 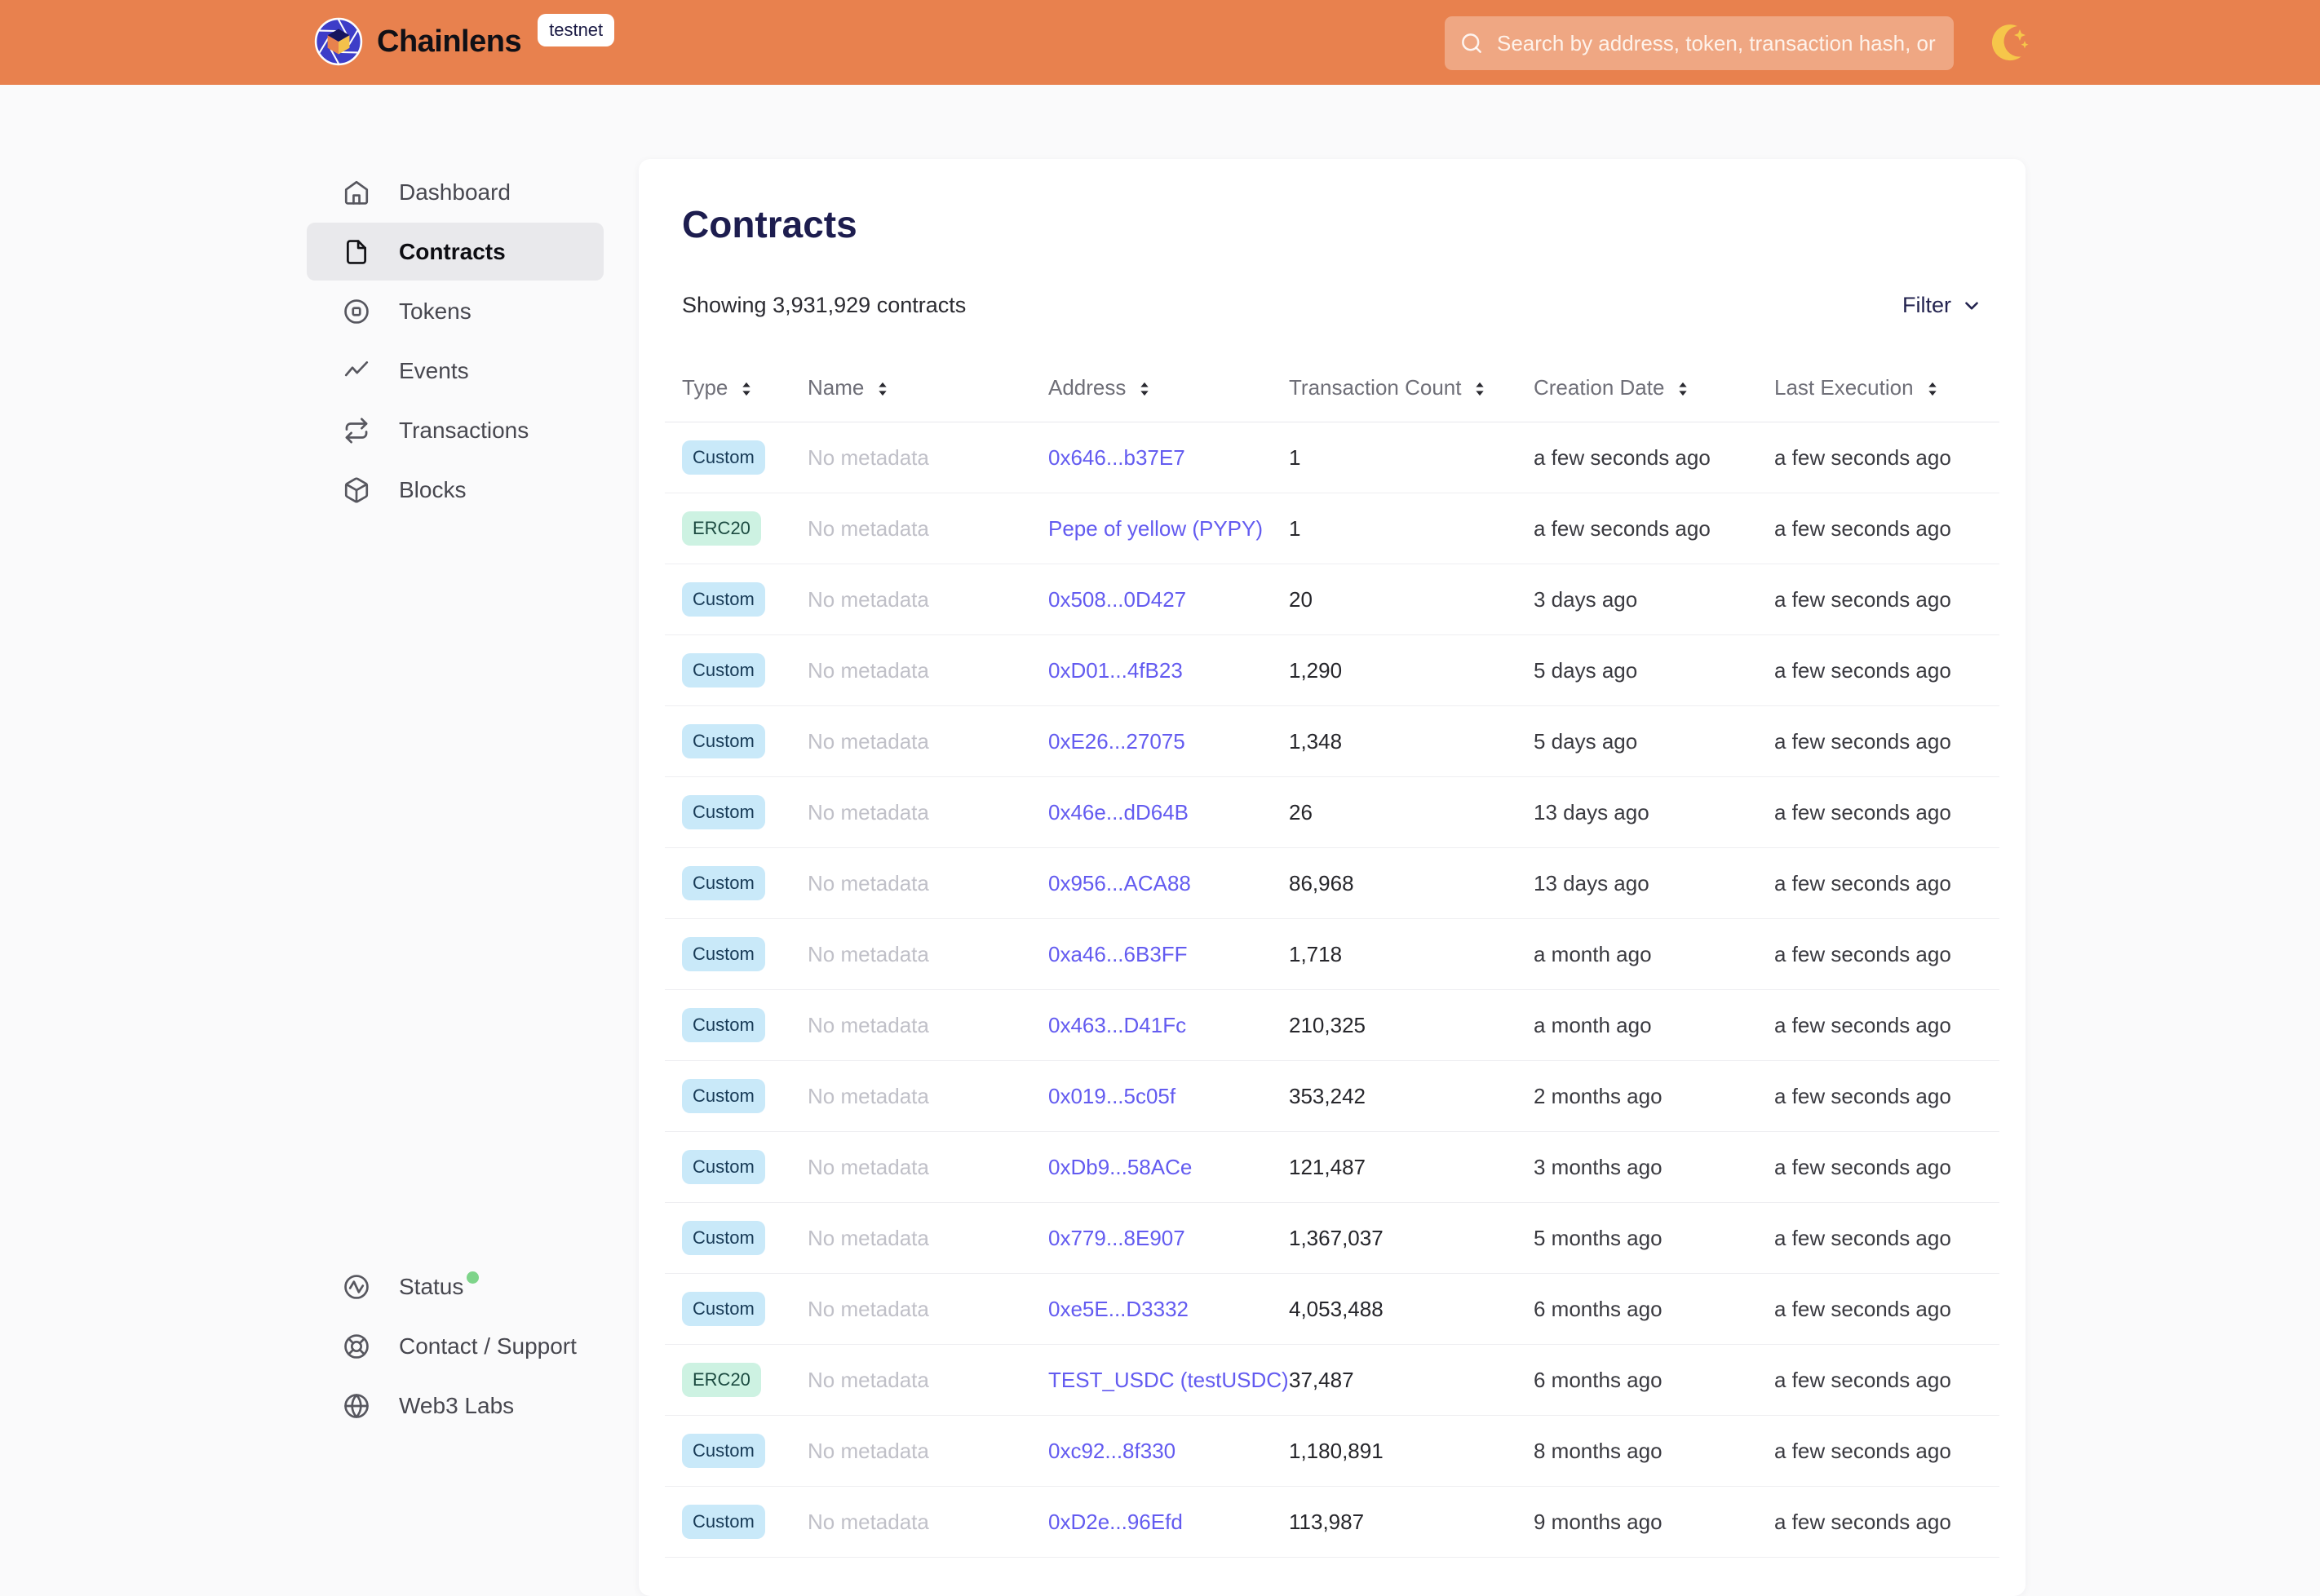 What do you see at coordinates (1119, 1309) in the screenshot?
I see `contract-address-link: 0xe5E...D3332` at bounding box center [1119, 1309].